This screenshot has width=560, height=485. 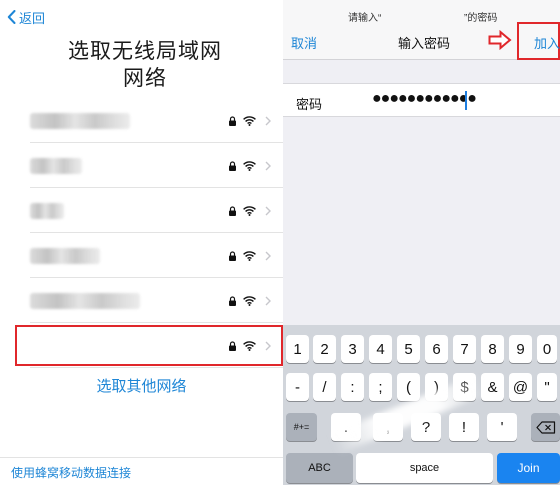 What do you see at coordinates (380, 349) in the screenshot?
I see `key: 4` at bounding box center [380, 349].